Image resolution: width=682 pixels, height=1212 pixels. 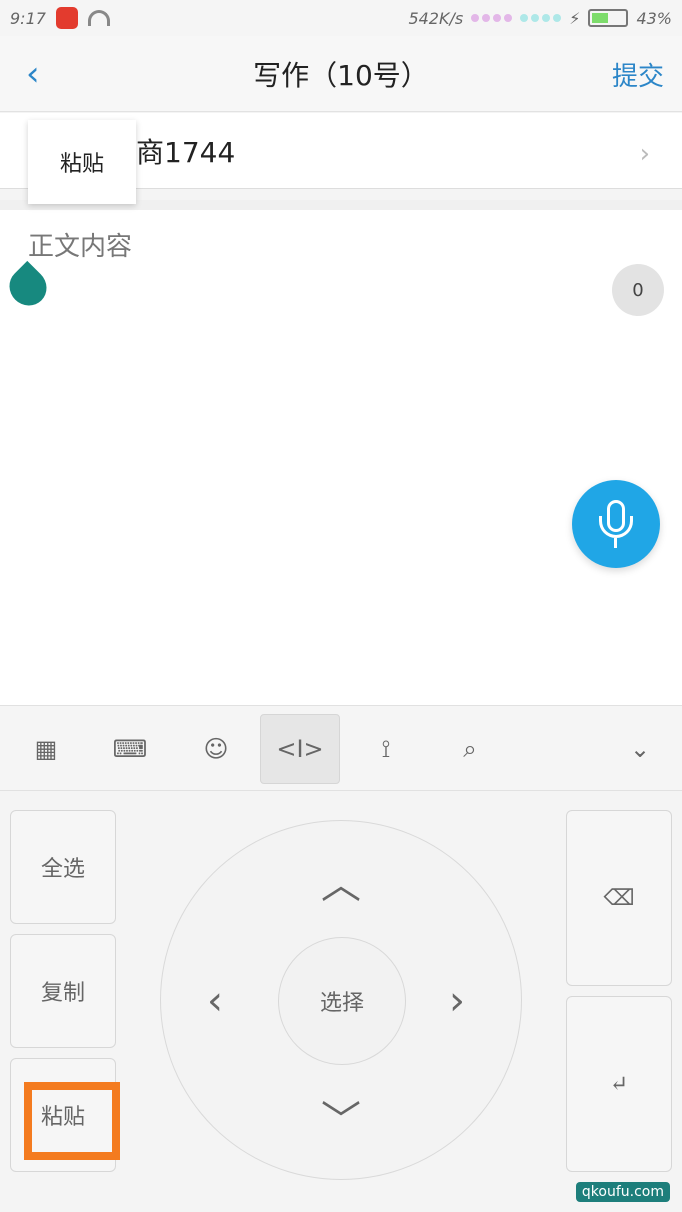 I want to click on wifi-icon, so click(x=98, y=18).